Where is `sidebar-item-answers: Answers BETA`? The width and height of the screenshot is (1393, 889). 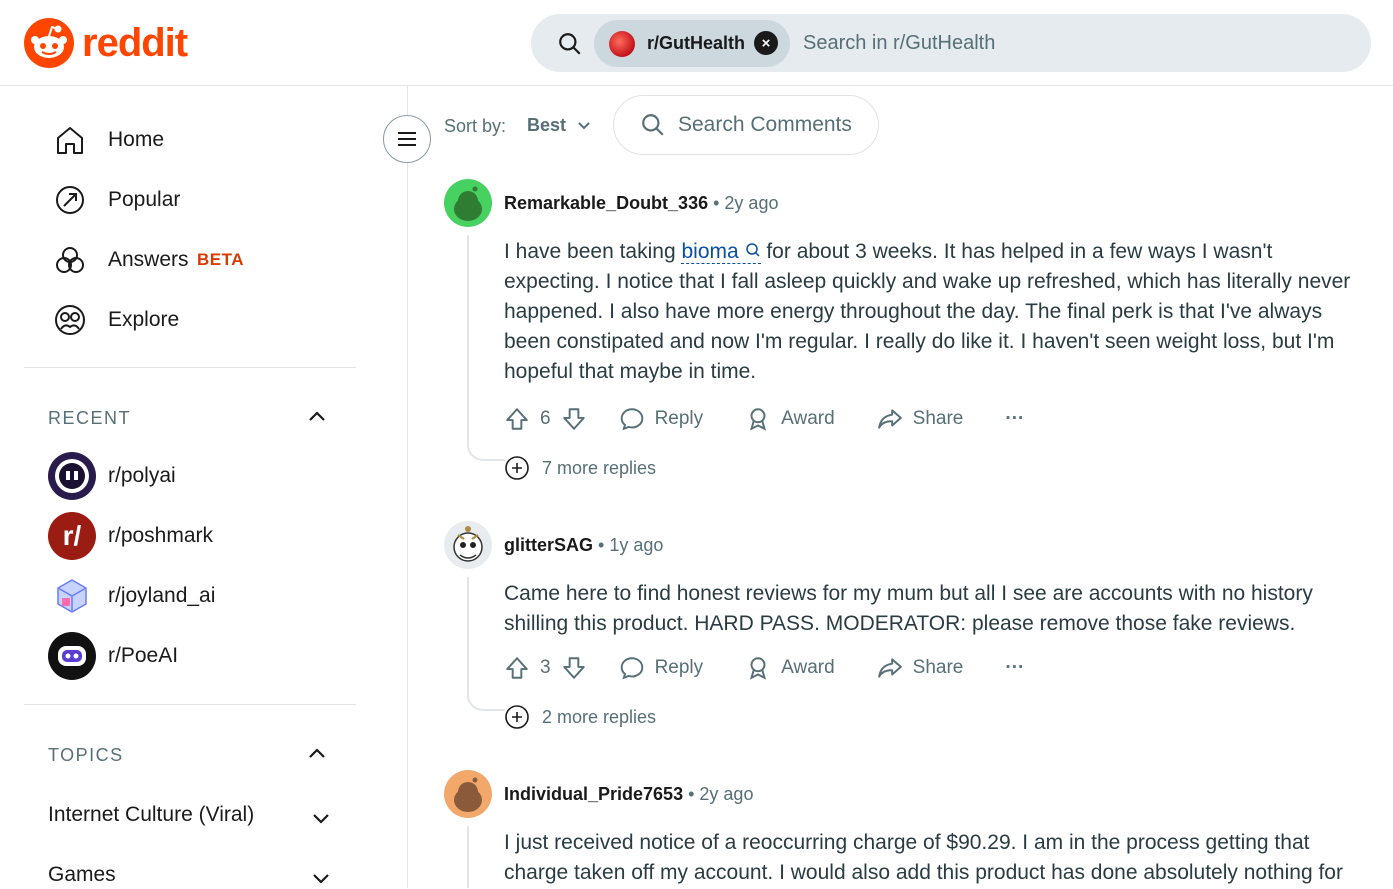 sidebar-item-answers: Answers BETA is located at coordinates (202, 260).